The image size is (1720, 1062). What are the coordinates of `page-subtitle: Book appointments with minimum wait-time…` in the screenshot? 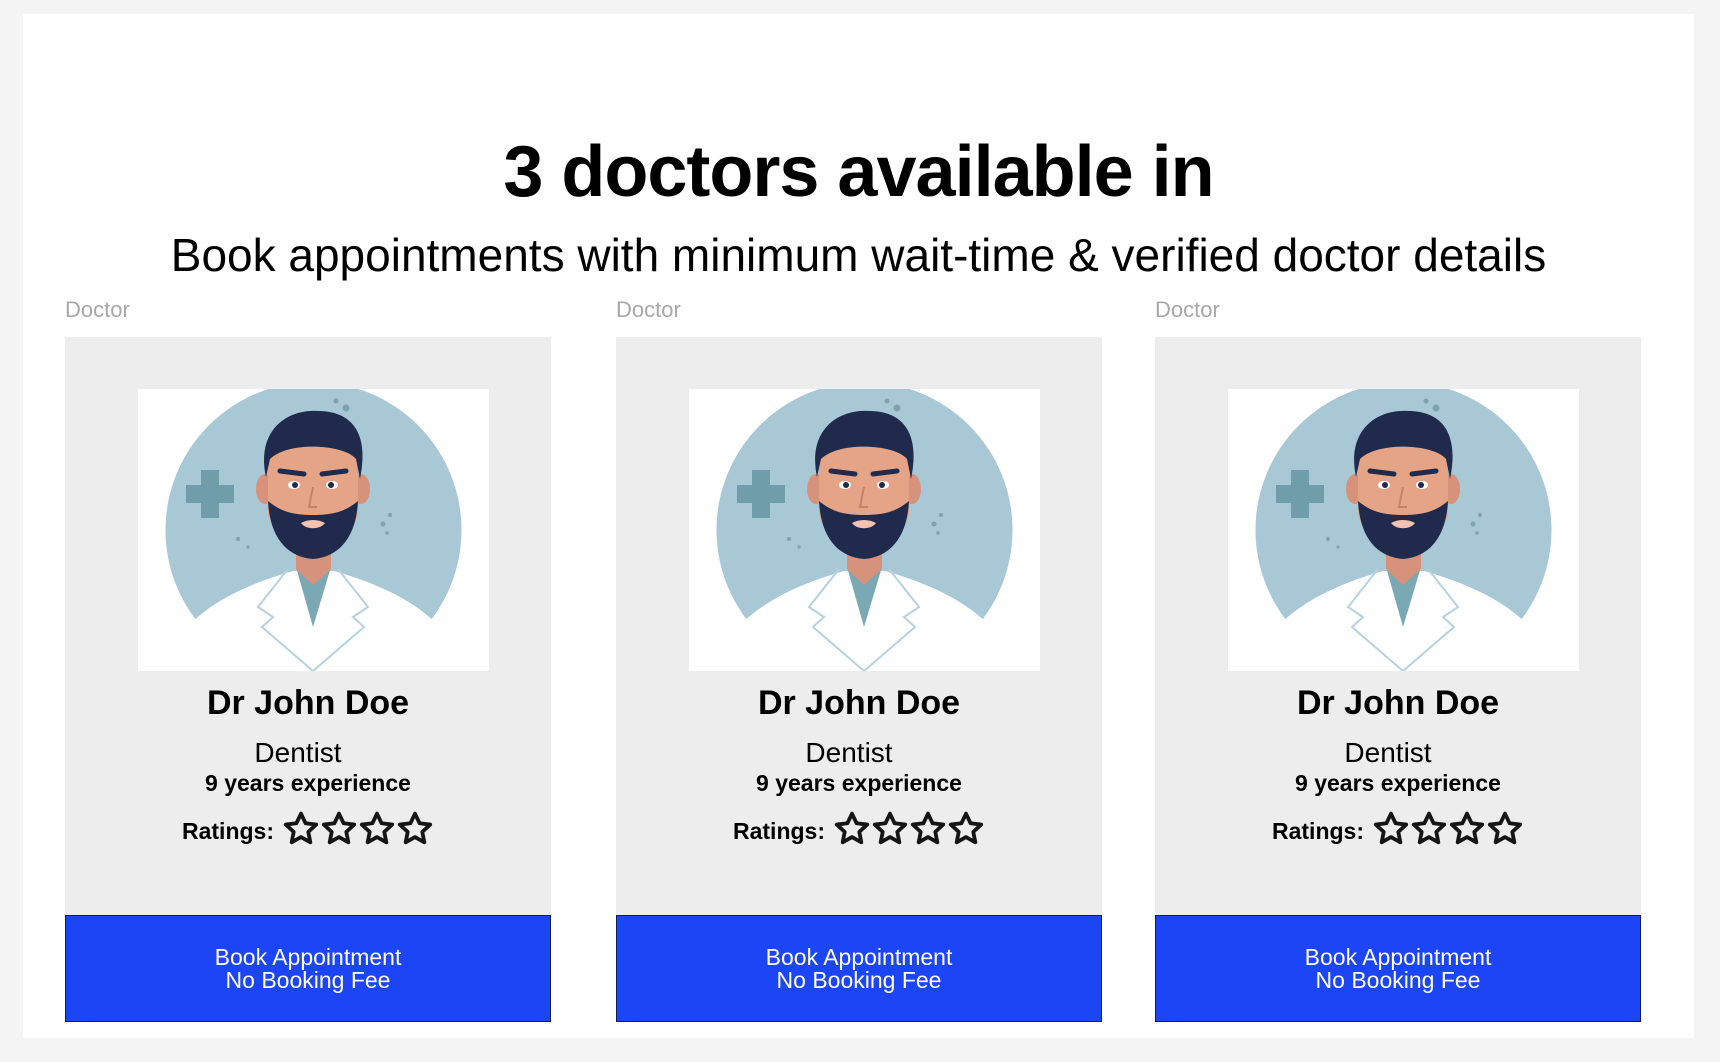 It's located at (858, 255).